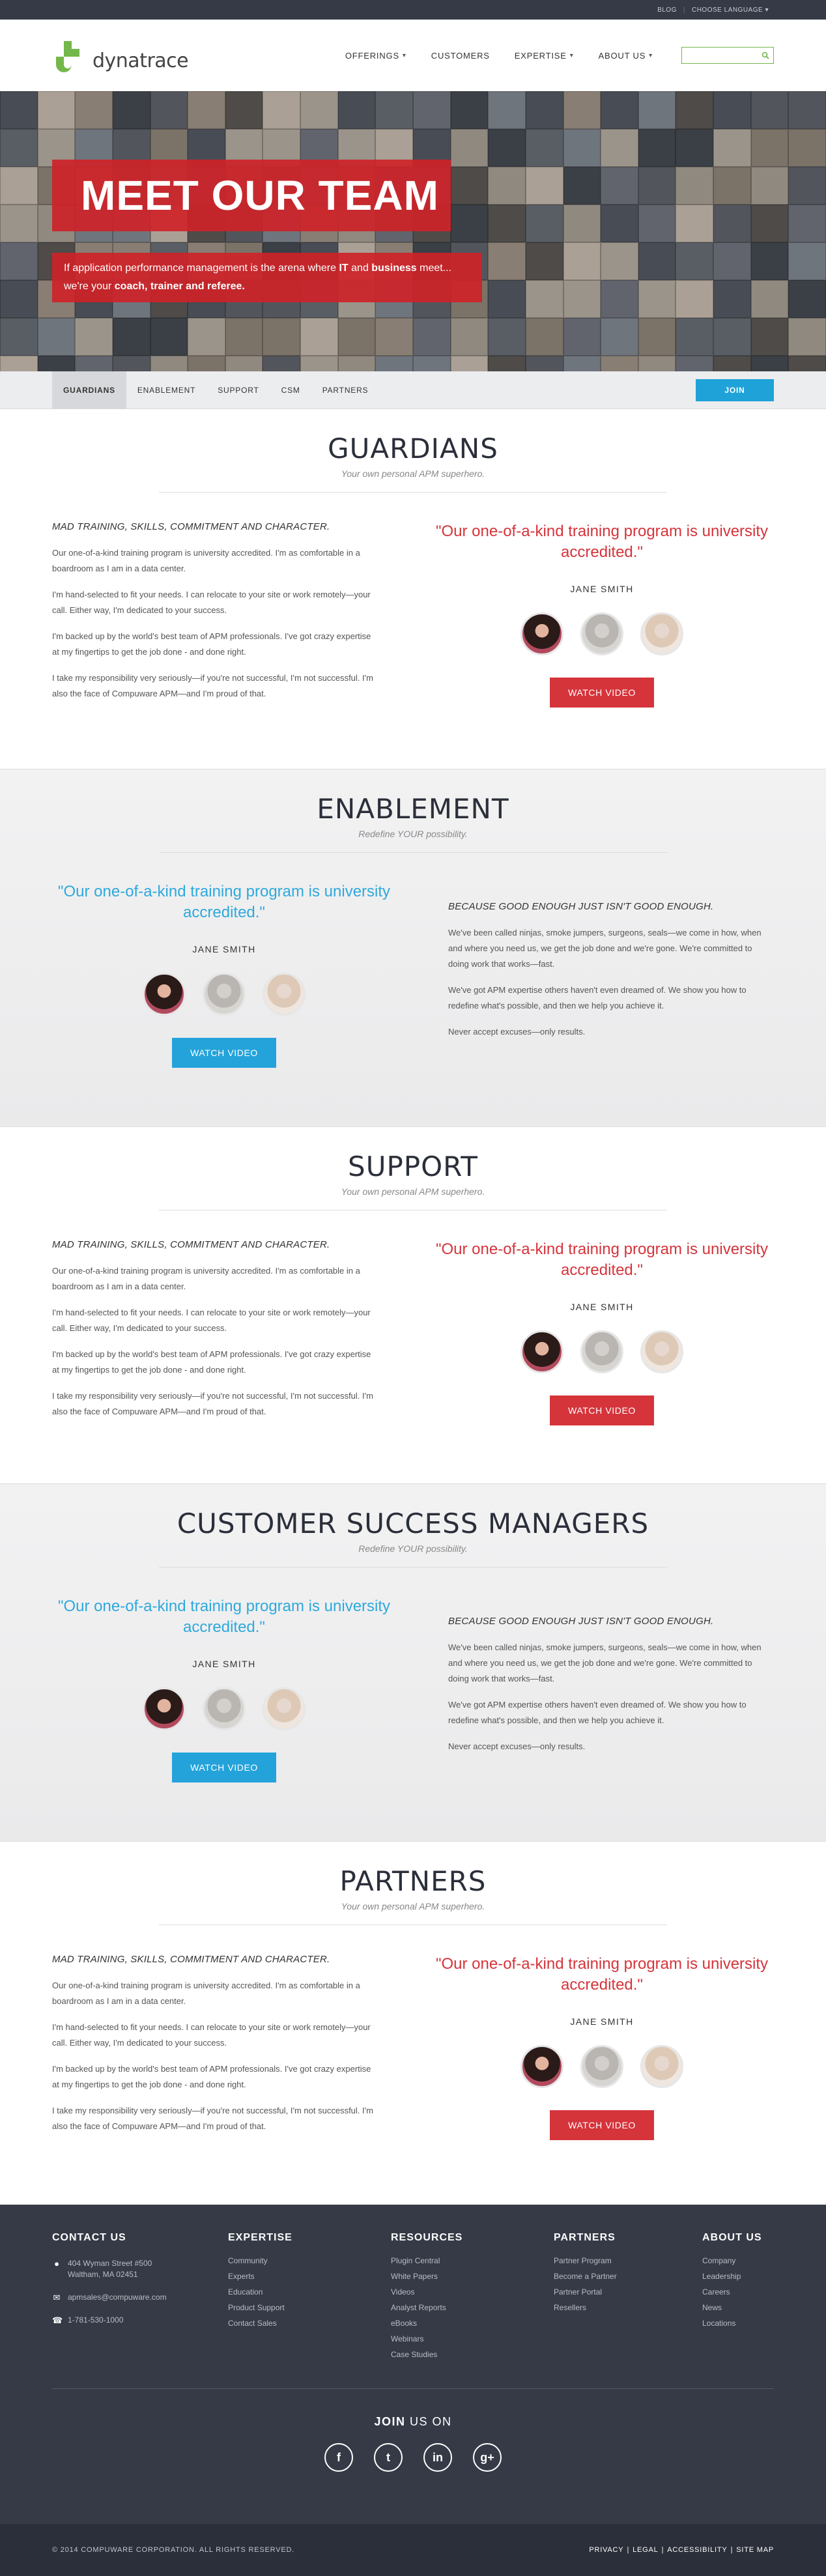 This screenshot has width=826, height=2576. I want to click on site-map-link: SITE MAP, so click(755, 2550).